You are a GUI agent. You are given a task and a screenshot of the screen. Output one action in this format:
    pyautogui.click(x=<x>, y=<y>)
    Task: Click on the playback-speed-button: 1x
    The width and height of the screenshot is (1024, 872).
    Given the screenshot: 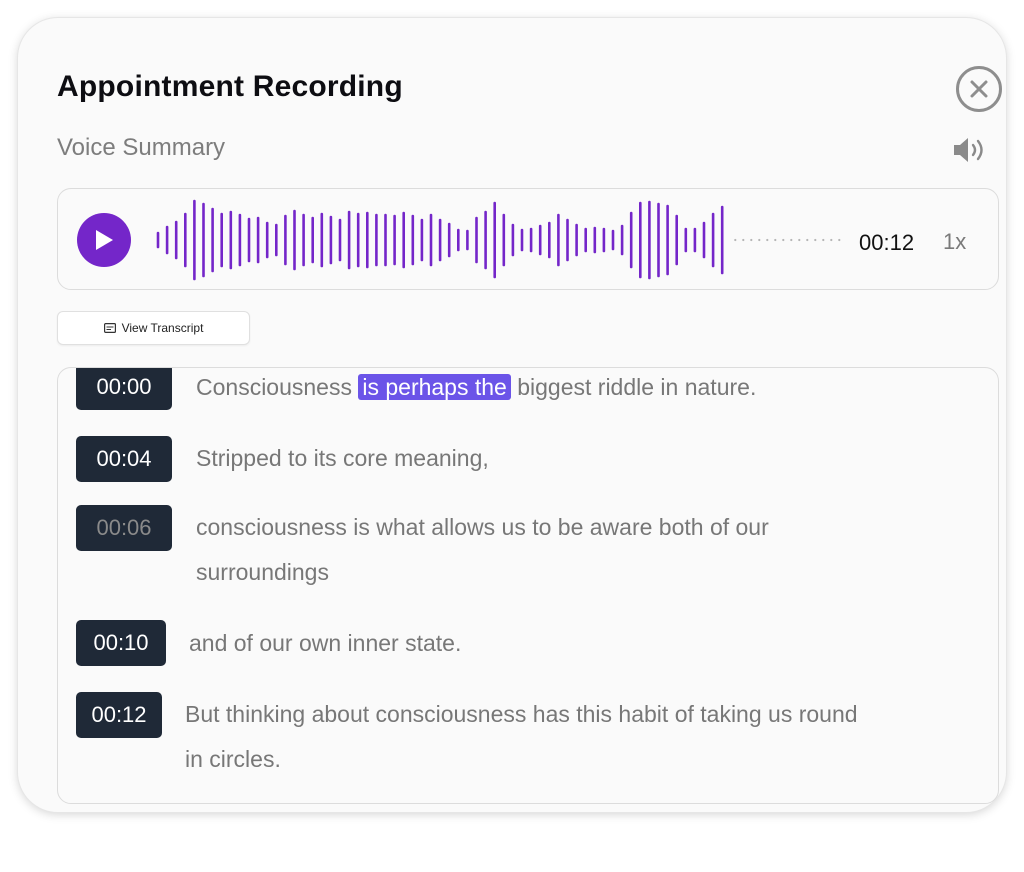 What is the action you would take?
    pyautogui.click(x=954, y=242)
    